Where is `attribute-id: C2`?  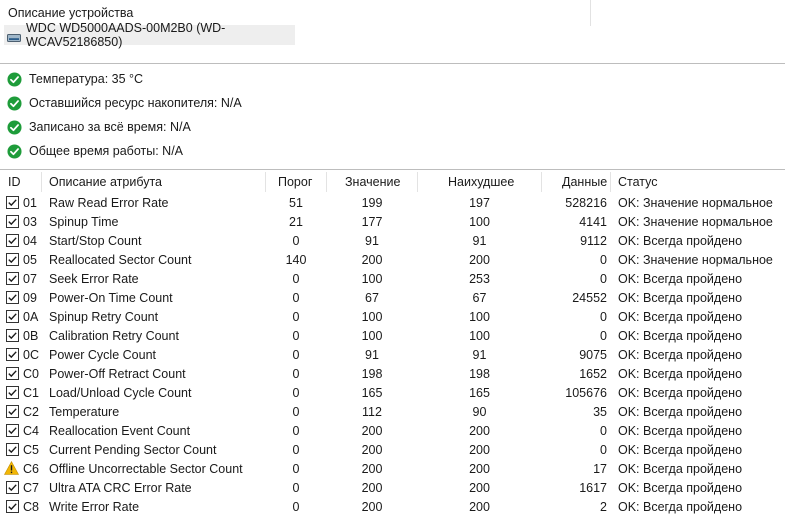
attribute-id: C2 is located at coordinates (31, 412).